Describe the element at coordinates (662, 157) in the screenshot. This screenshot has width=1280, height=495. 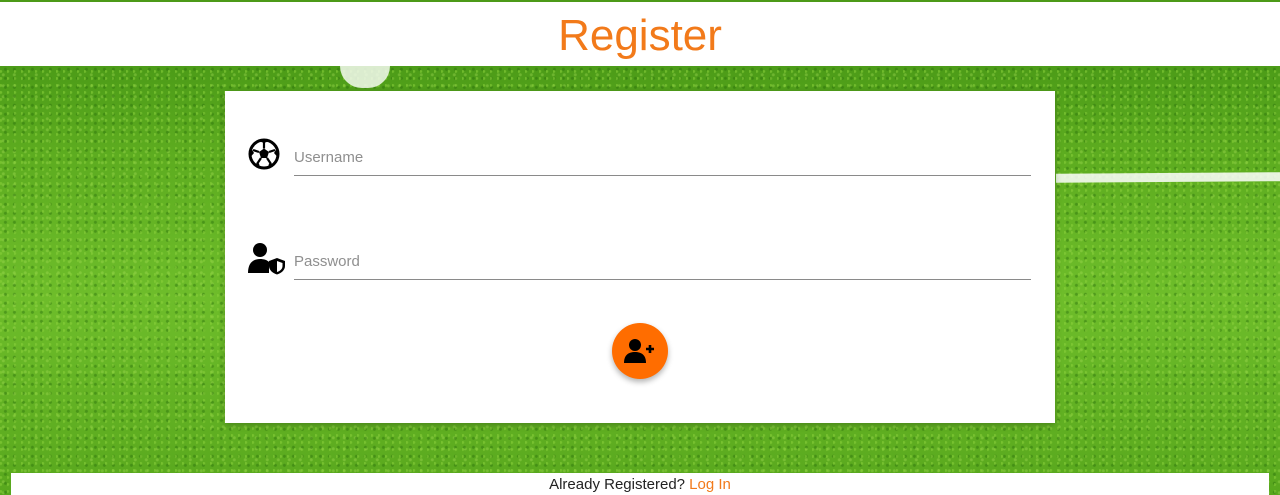
I see `username-input` at that location.